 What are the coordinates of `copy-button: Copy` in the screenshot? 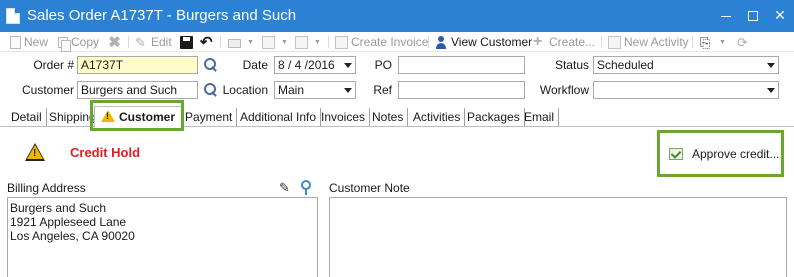 It's located at (79, 43).